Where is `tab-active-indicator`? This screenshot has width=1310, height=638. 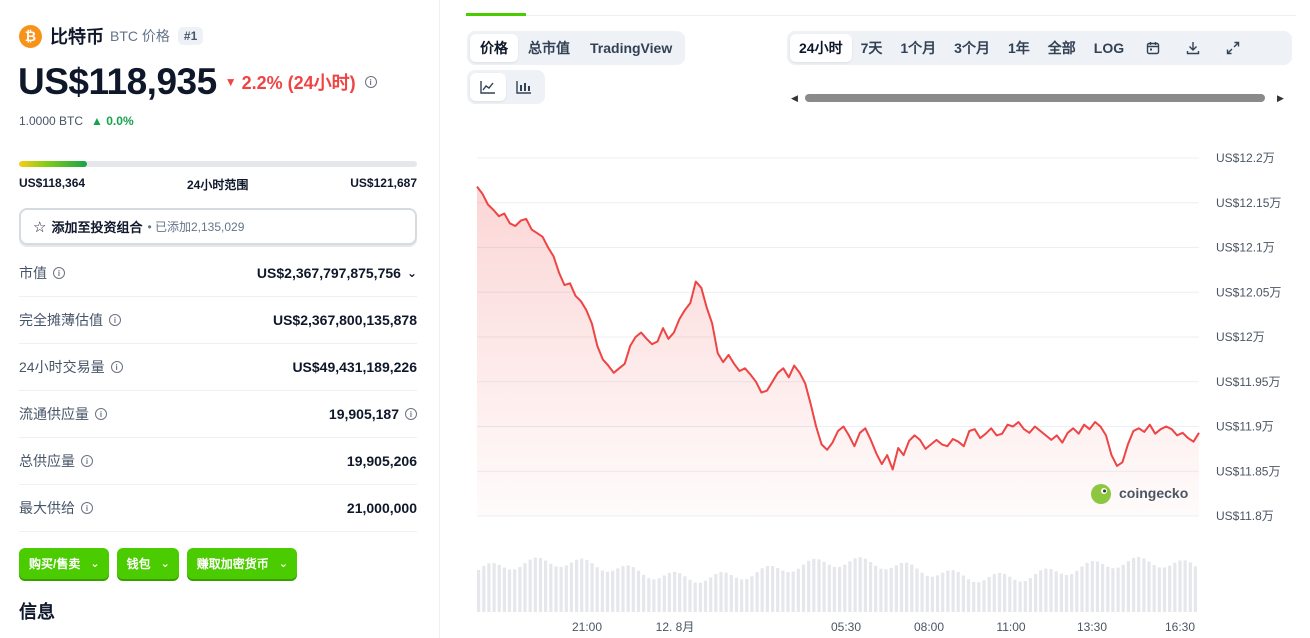 tab-active-indicator is located at coordinates (496, 8).